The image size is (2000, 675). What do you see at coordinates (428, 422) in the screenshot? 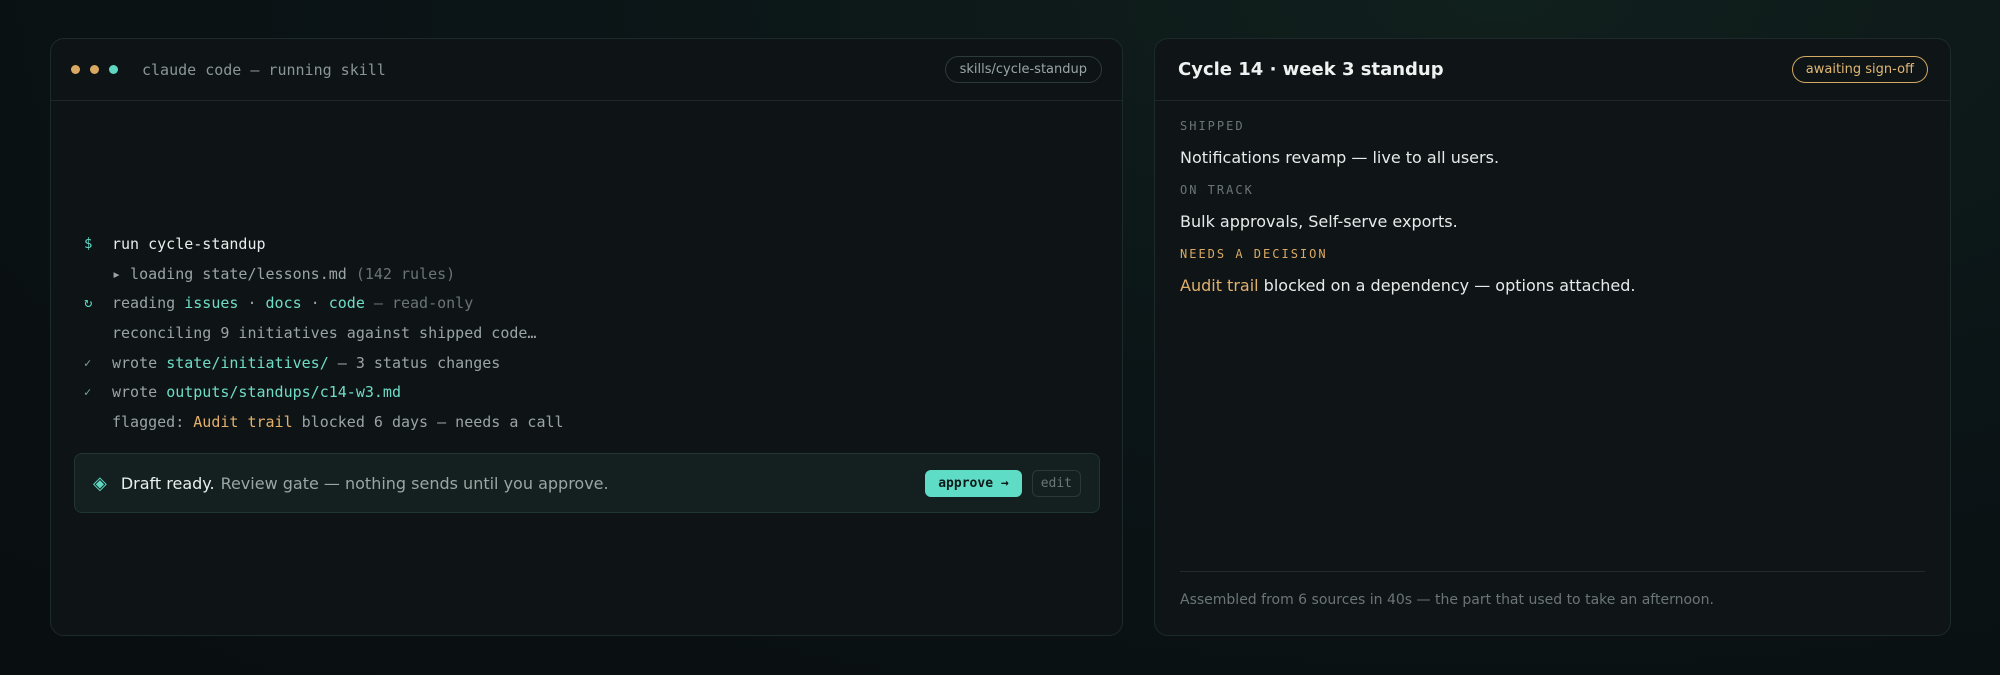
I see `line-text: blocked 6 days — needs a call` at bounding box center [428, 422].